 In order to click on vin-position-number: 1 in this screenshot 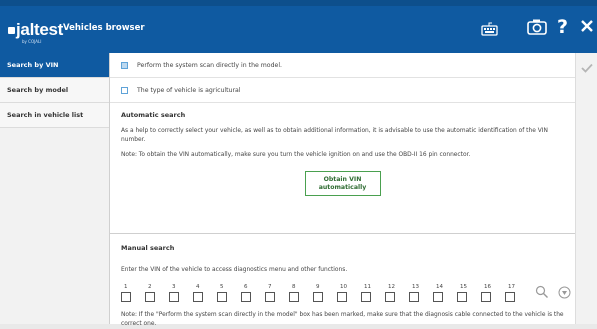, I will do `click(126, 287)`.